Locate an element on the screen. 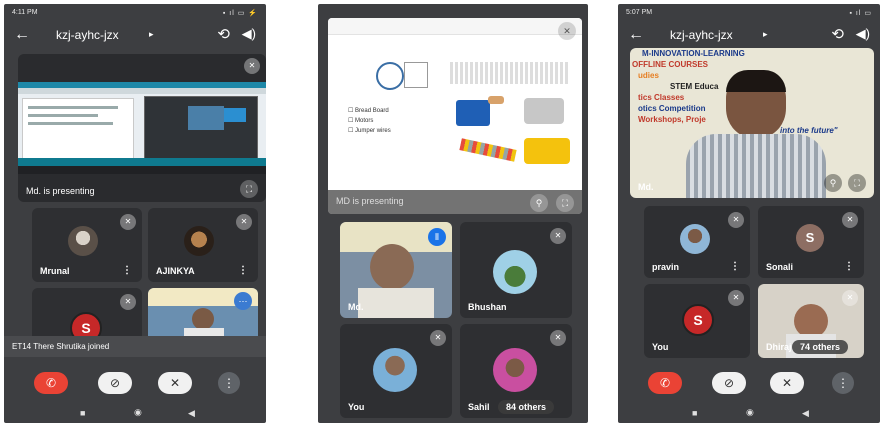 The height and width of the screenshot is (427, 880). speaking-icon: ⦀ is located at coordinates (437, 237).